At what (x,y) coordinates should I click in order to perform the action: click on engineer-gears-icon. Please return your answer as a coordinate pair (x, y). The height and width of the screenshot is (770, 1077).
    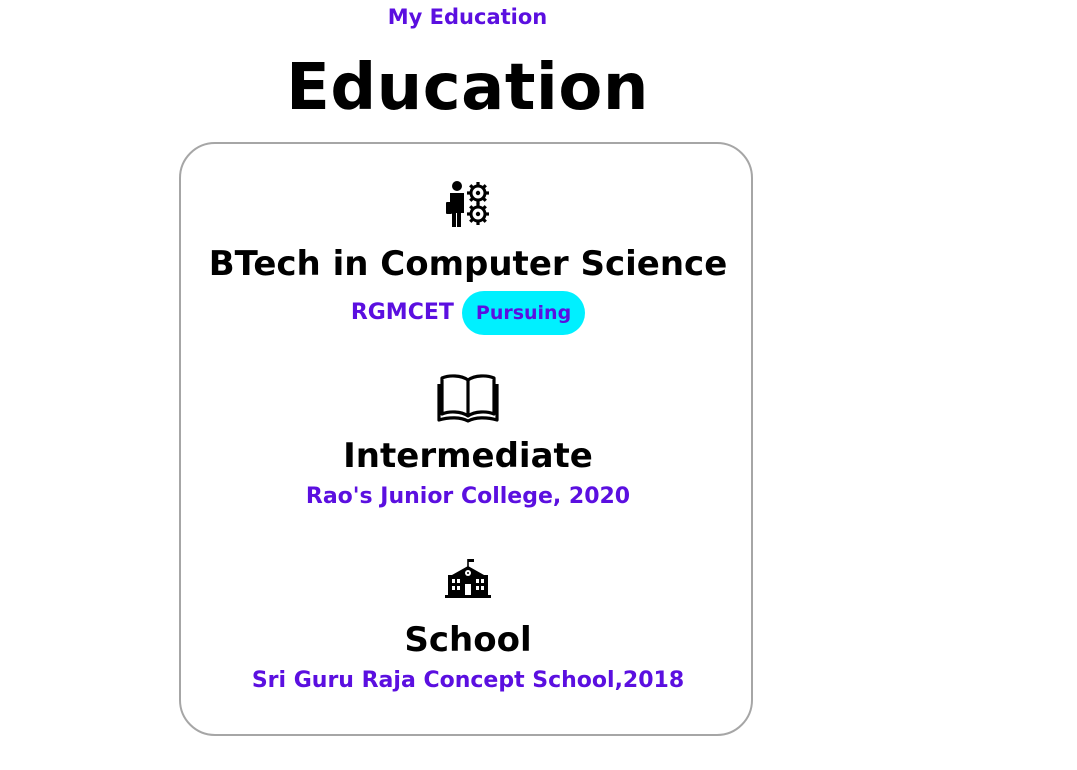
    Looking at the image, I should click on (468, 204).